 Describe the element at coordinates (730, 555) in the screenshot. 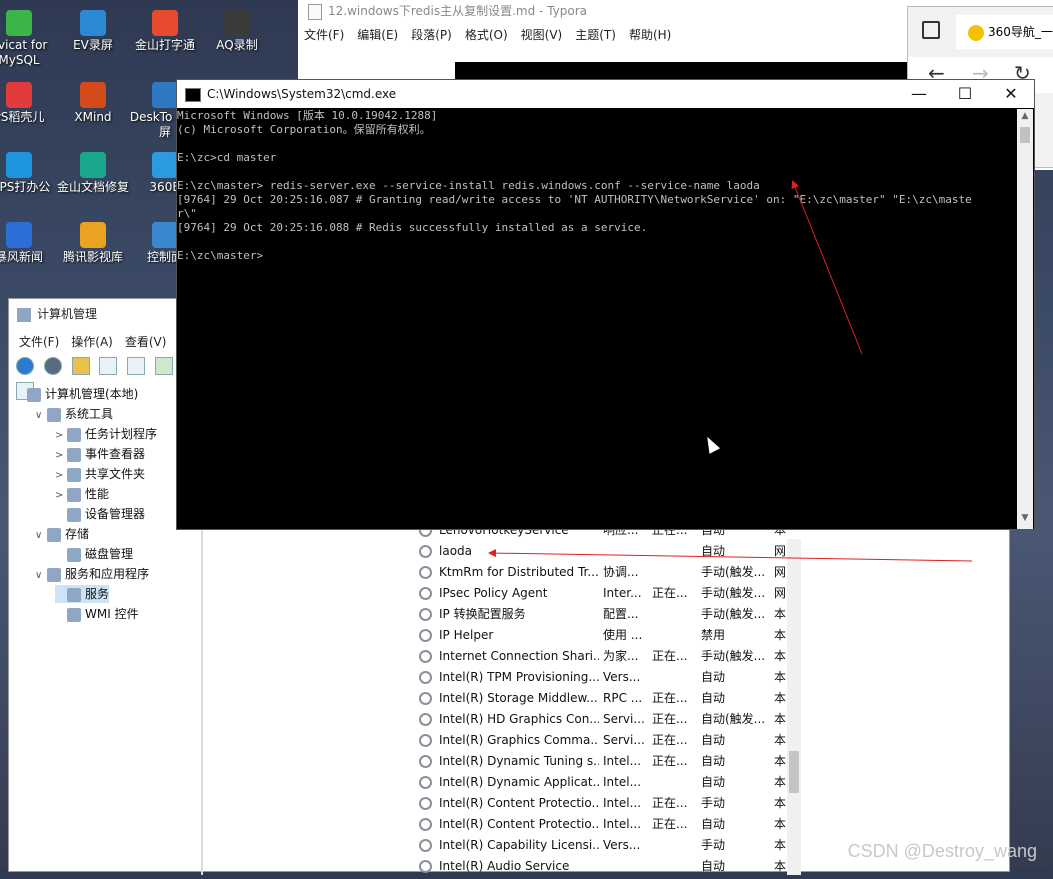

I see `annotation-arrow-service` at that location.